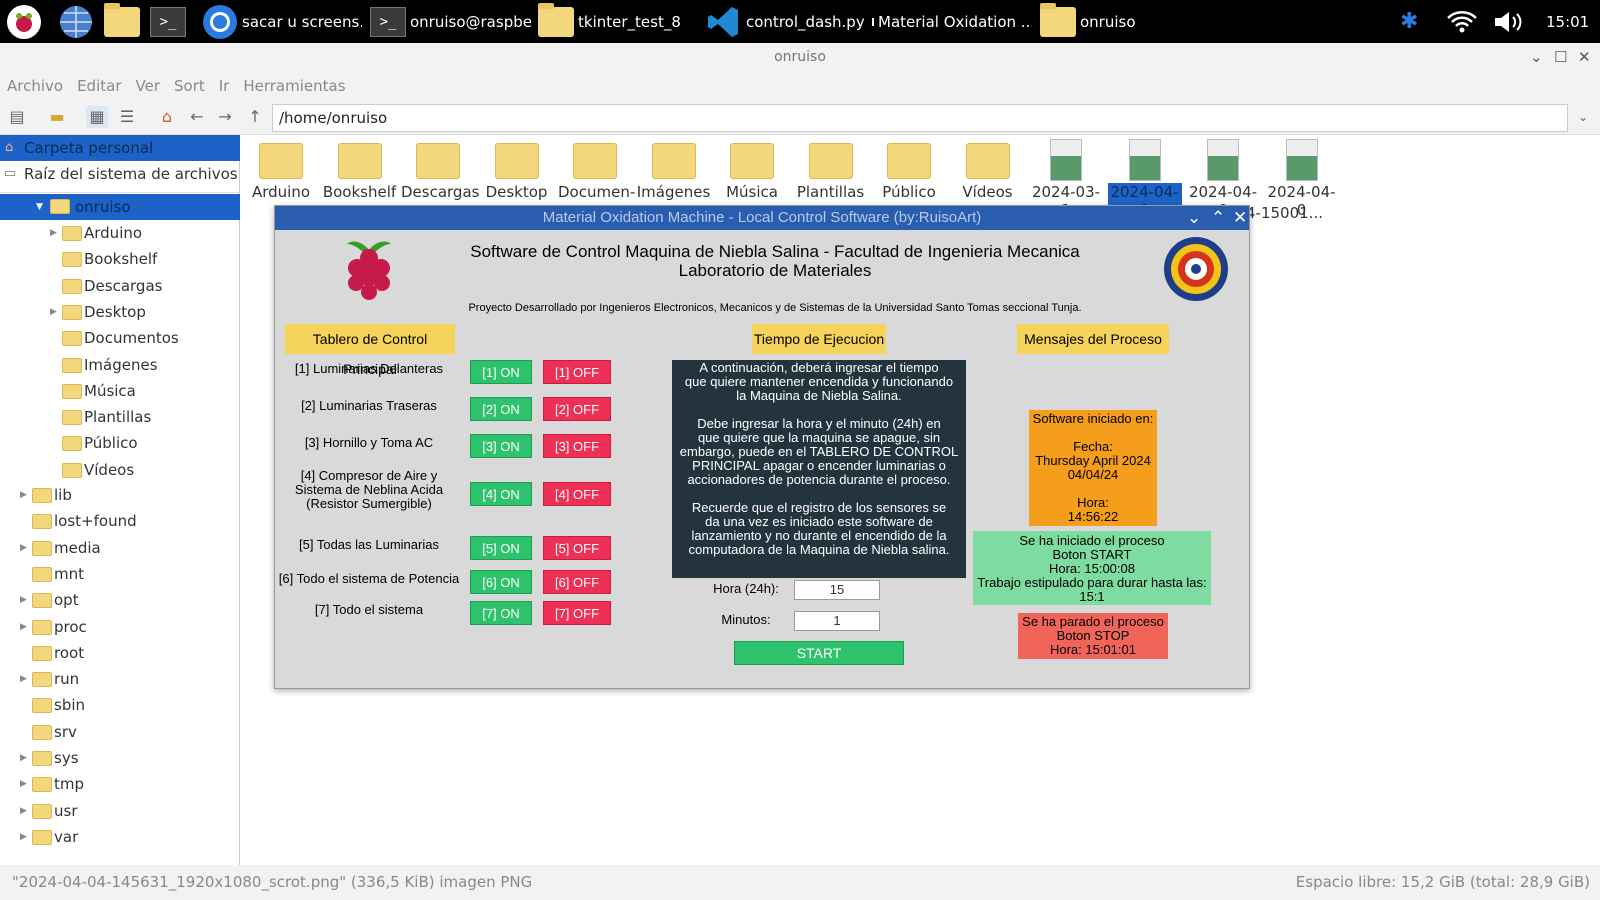  I want to click on on-button-7: [7] ON, so click(501, 613).